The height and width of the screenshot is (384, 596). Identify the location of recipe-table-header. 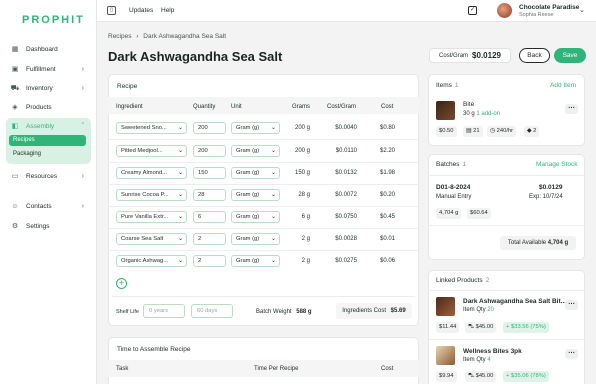
(263, 105).